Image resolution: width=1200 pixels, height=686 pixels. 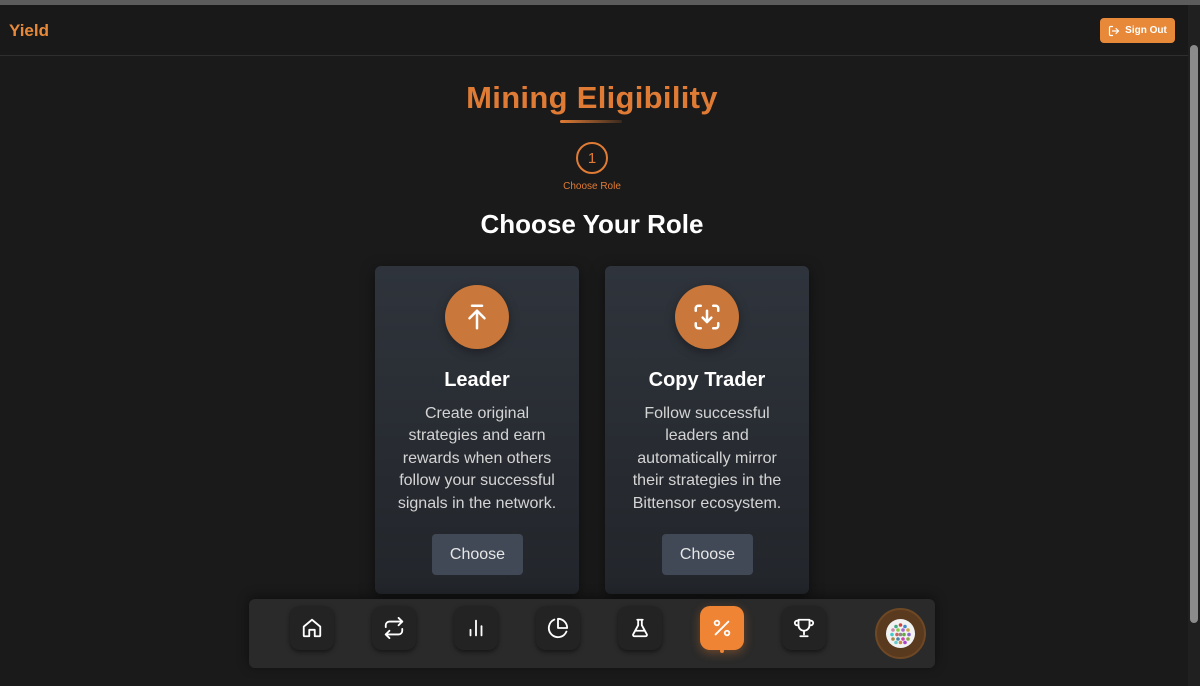 I want to click on nav-stats-button, so click(x=476, y=628).